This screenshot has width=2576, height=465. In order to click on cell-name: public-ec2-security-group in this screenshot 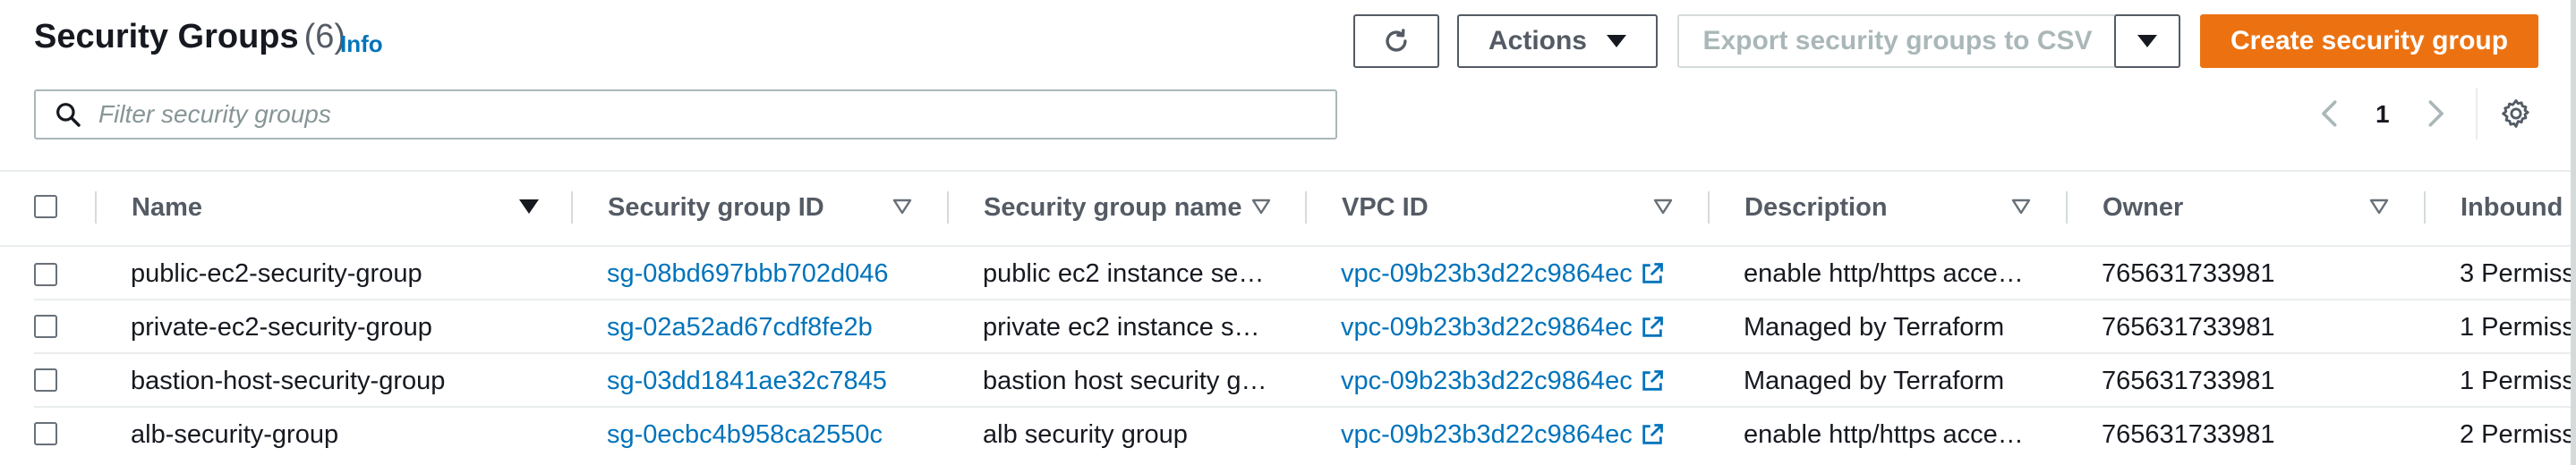, I will do `click(276, 273)`.